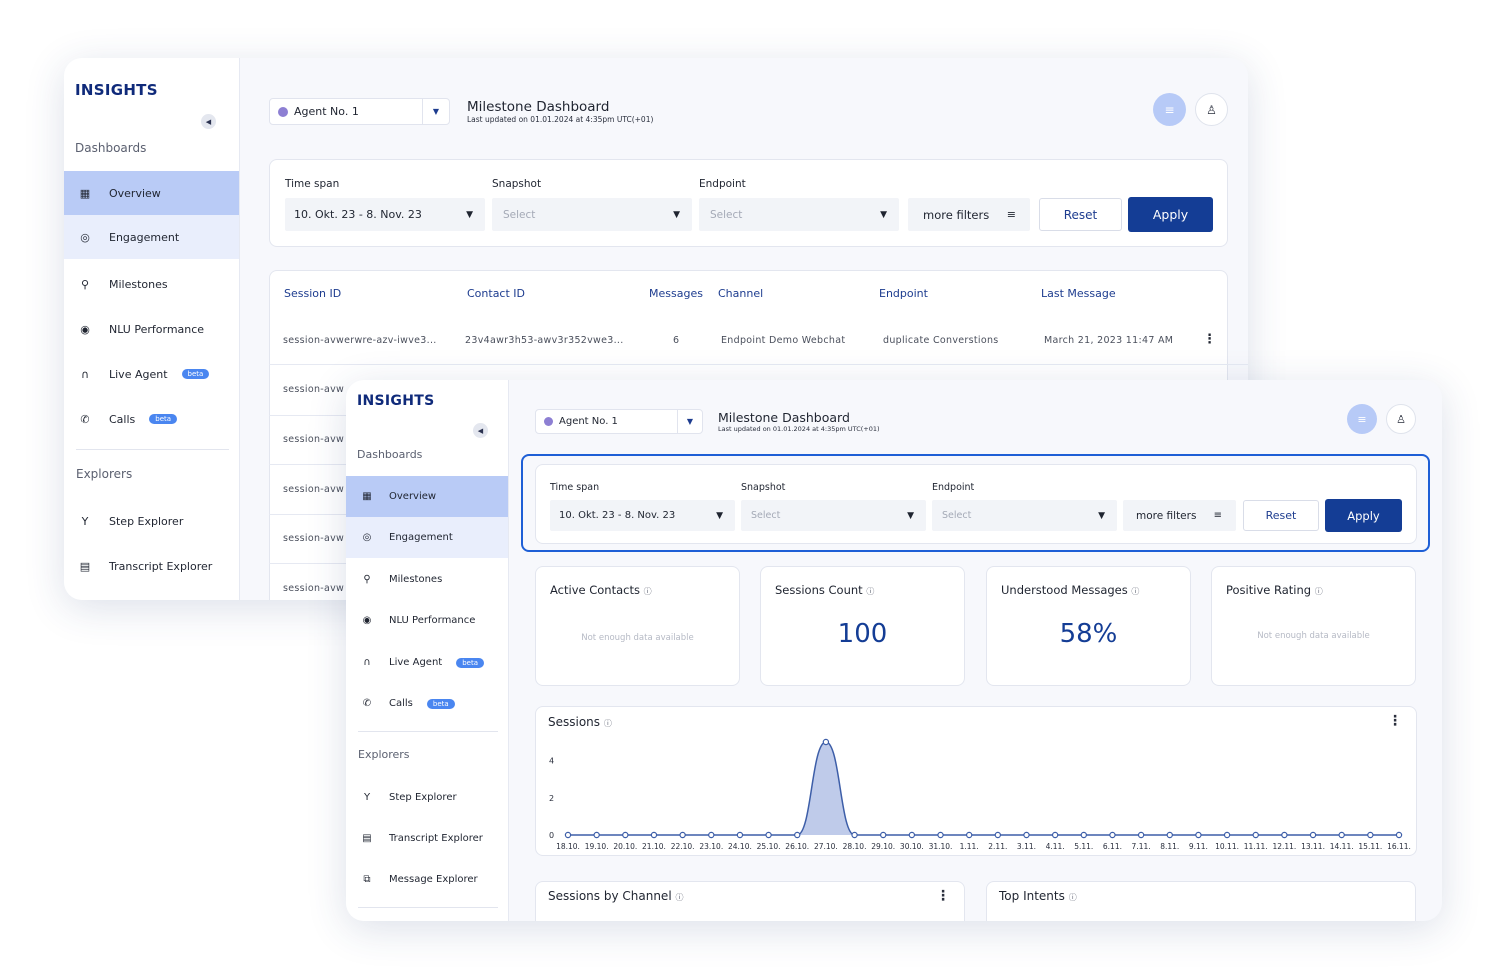 The image size is (1506, 979). I want to click on messages-icon: ⧉, so click(367, 879).